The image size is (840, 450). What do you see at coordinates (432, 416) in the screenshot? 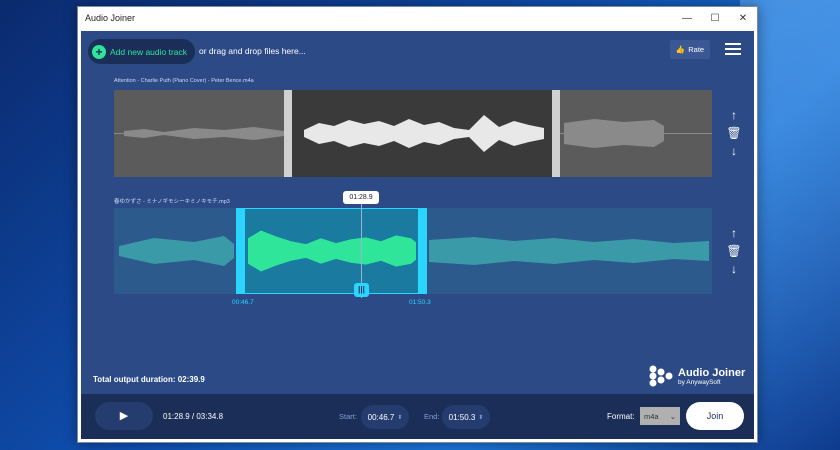
I see `end-label: End:` at bounding box center [432, 416].